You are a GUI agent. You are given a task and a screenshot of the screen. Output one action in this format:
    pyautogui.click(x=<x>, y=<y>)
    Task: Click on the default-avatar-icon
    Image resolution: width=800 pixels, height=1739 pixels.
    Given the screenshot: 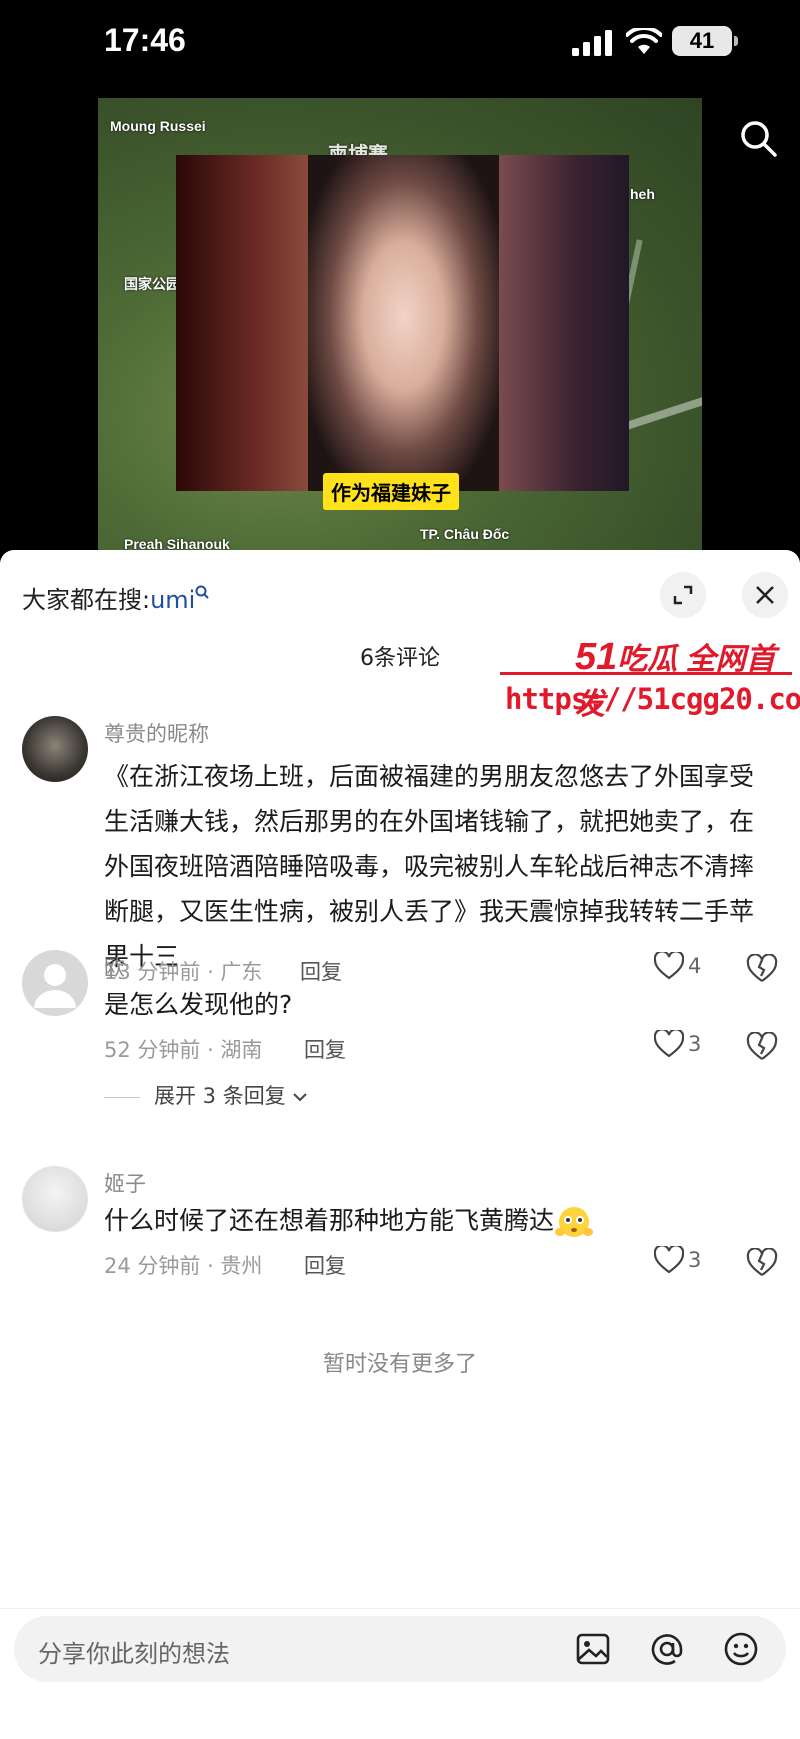 What is the action you would take?
    pyautogui.click(x=55, y=986)
    